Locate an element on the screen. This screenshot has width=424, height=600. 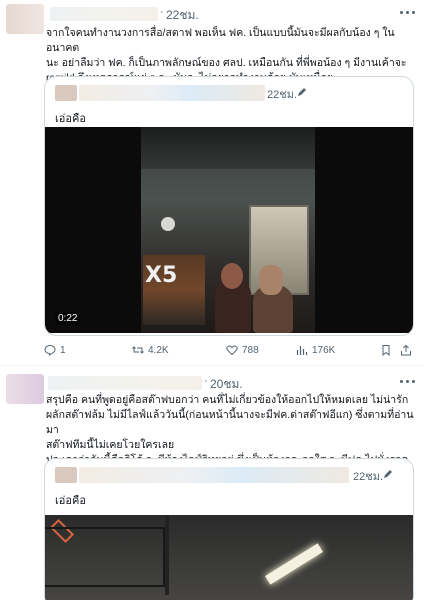
retweet-icon is located at coordinates (138, 350).